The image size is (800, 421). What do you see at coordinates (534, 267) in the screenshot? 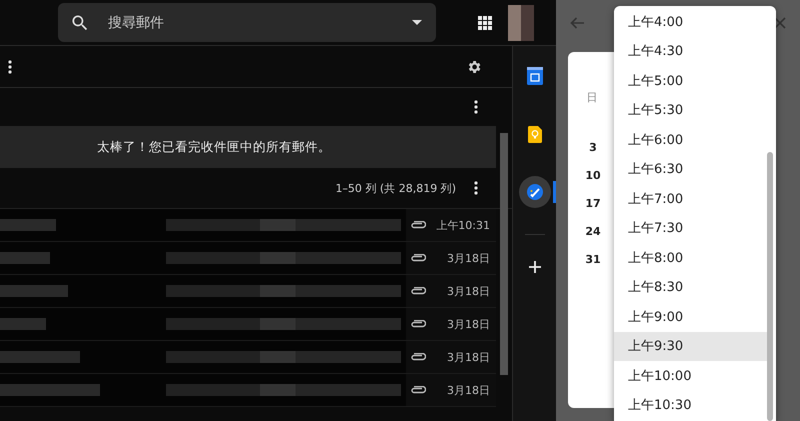
I see `add-icon` at bounding box center [534, 267].